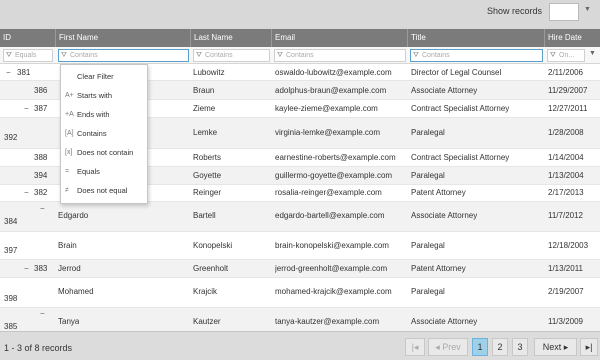  What do you see at coordinates (231, 38) in the screenshot?
I see `column-header-last-name: Last Name` at bounding box center [231, 38].